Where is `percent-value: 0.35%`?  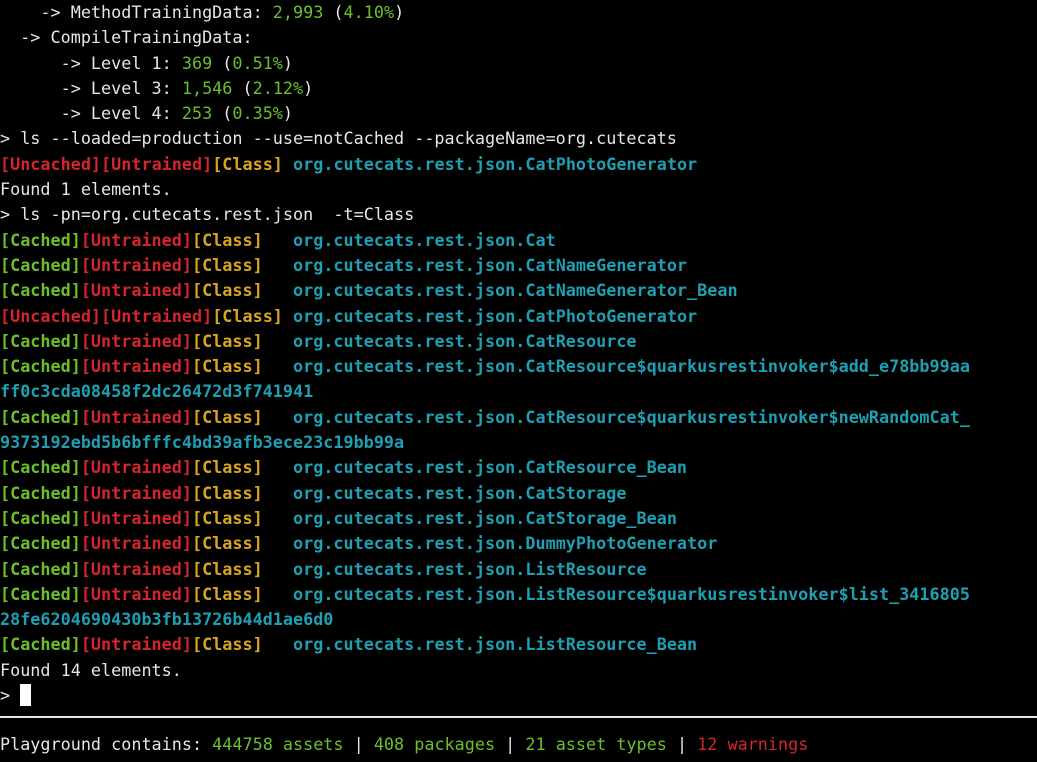
percent-value: 0.35% is located at coordinates (257, 113).